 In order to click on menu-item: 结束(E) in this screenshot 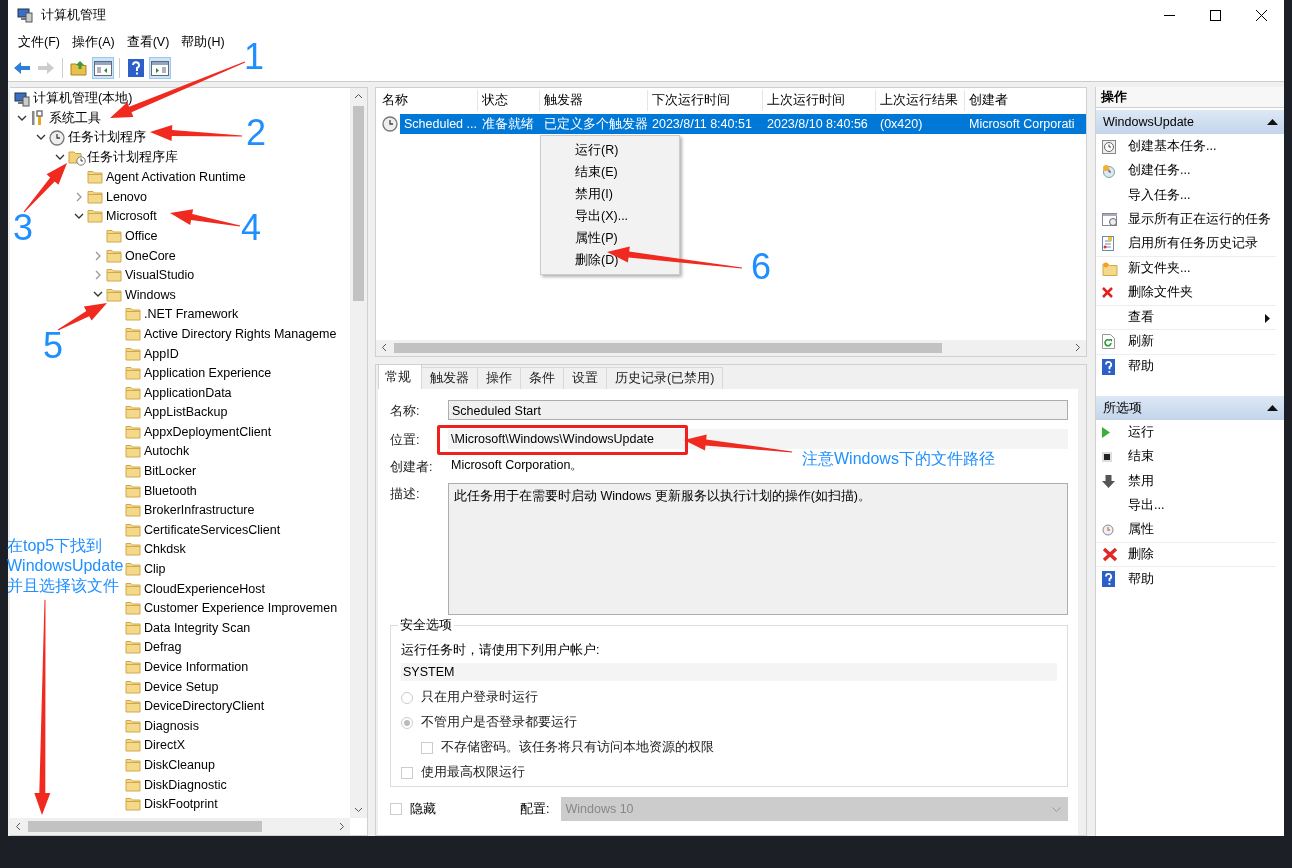, I will do `click(610, 172)`.